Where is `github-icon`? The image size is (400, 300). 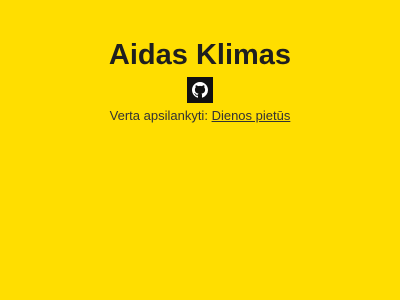 github-icon is located at coordinates (200, 90).